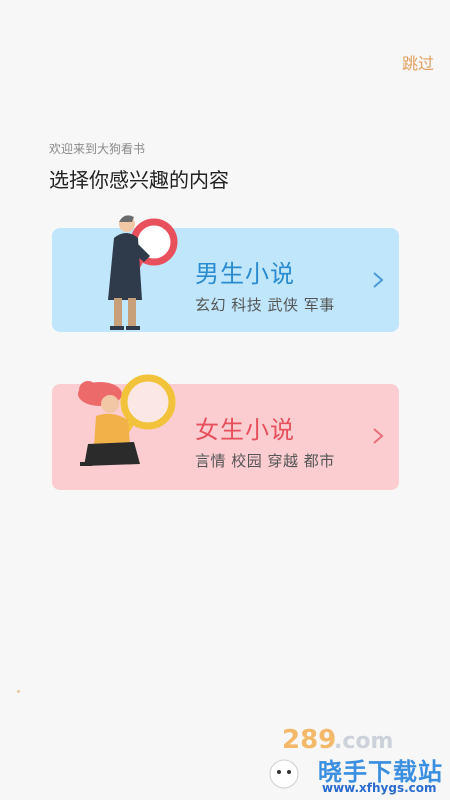 The height and width of the screenshot is (800, 450). I want to click on decorative-dot, so click(18, 691).